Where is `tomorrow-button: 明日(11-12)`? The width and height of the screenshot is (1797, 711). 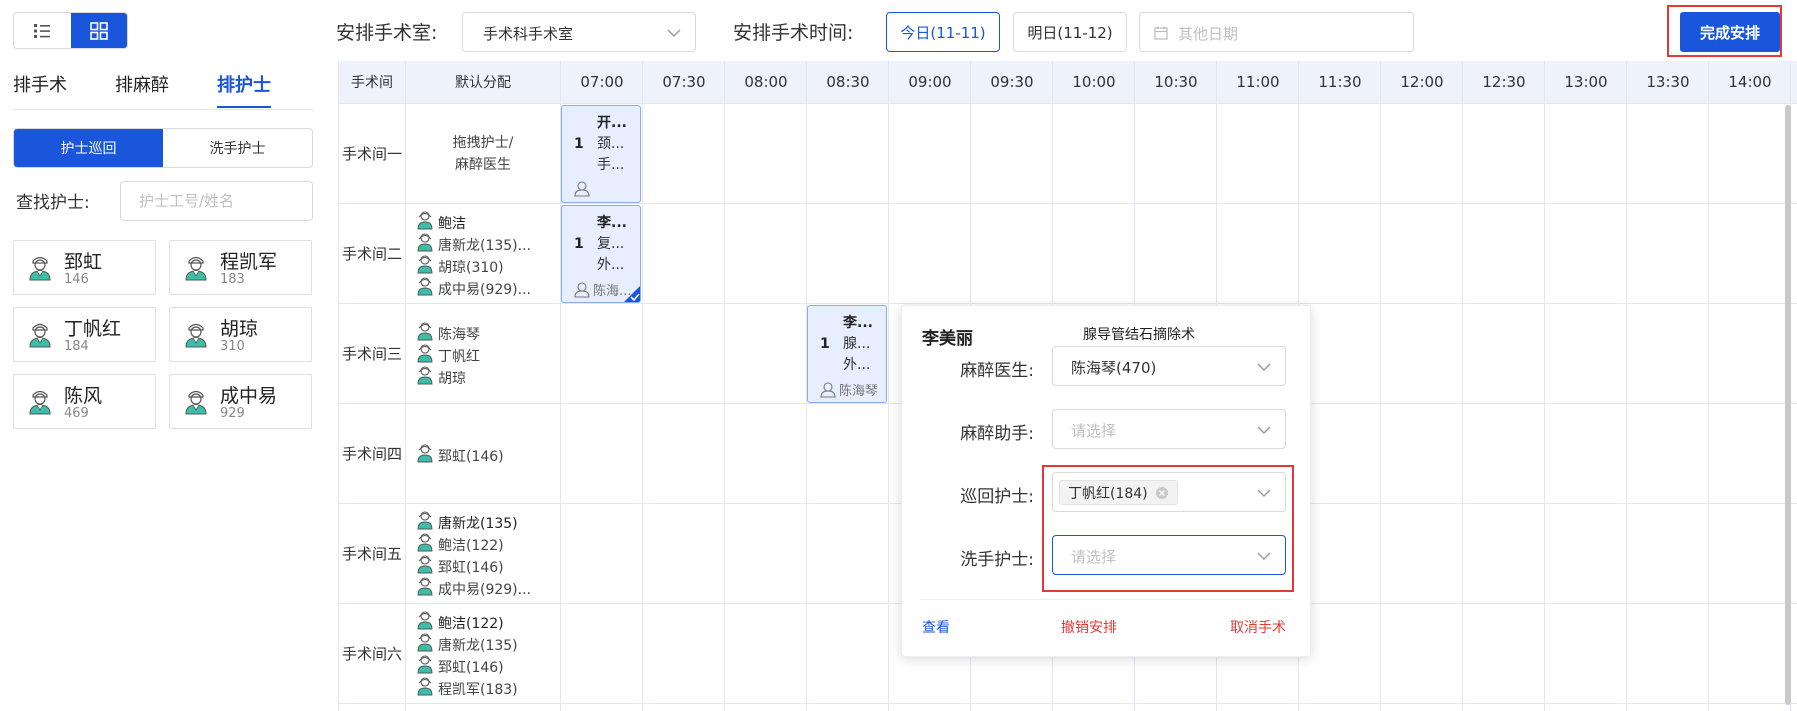
tomorrow-button: 明日(11-12) is located at coordinates (1070, 32).